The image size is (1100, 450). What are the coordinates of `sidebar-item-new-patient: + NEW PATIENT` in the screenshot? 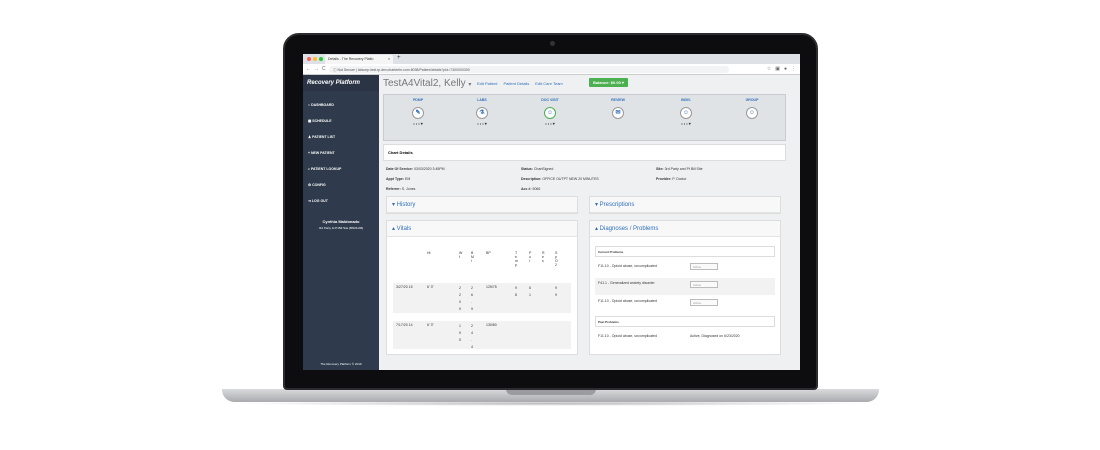 It's located at (341, 153).